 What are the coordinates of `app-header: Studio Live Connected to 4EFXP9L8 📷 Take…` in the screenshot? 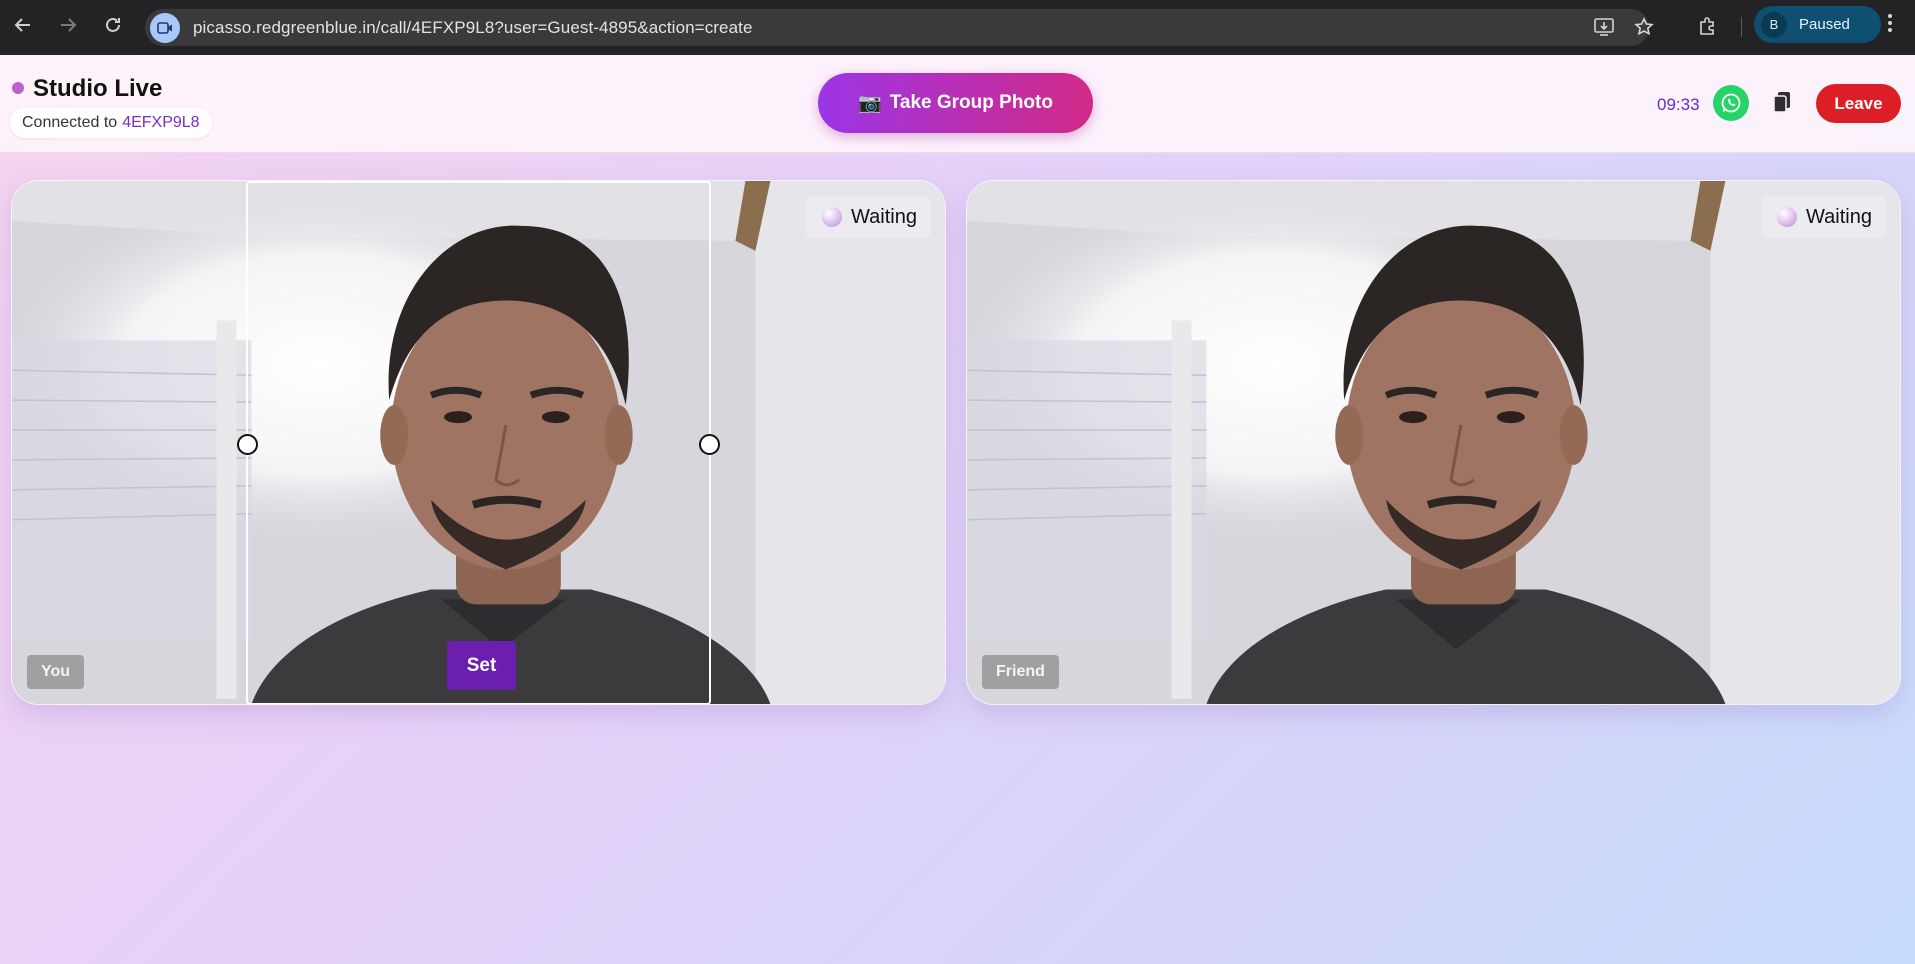 It's located at (957, 104).